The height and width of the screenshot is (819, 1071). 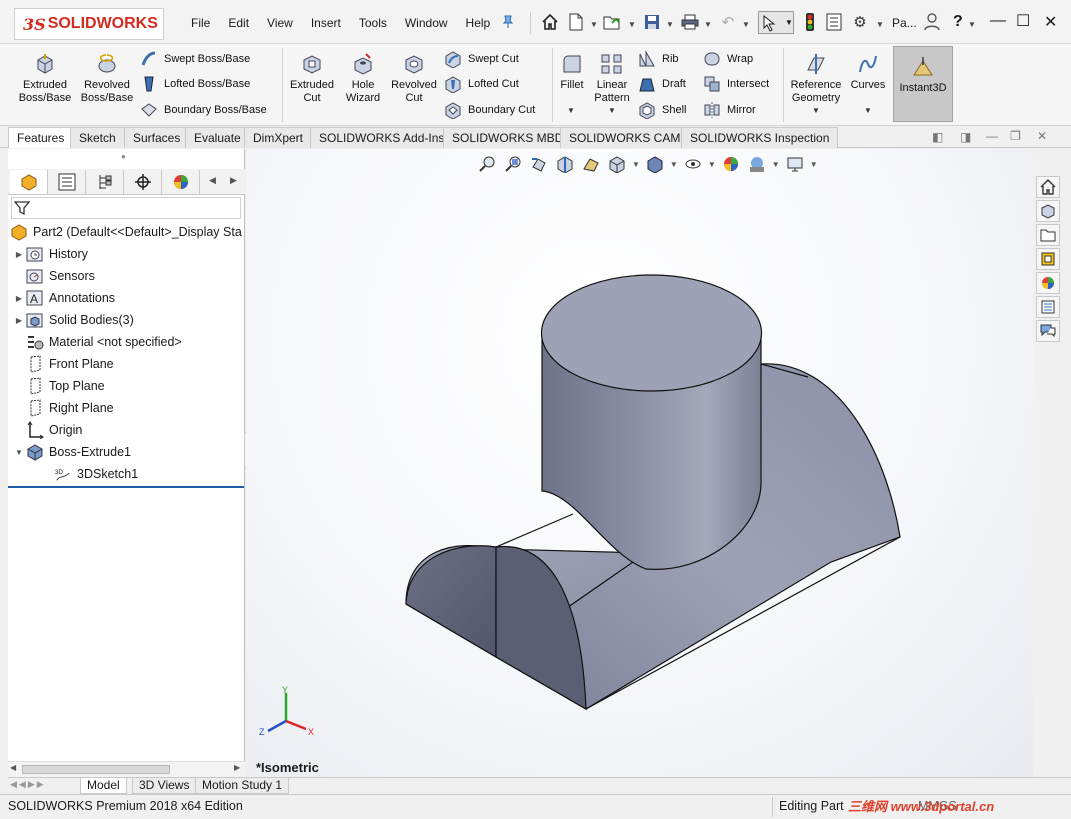 I want to click on tree-root: Part2 (Default<<Default>_Display Sta, so click(x=126, y=232).